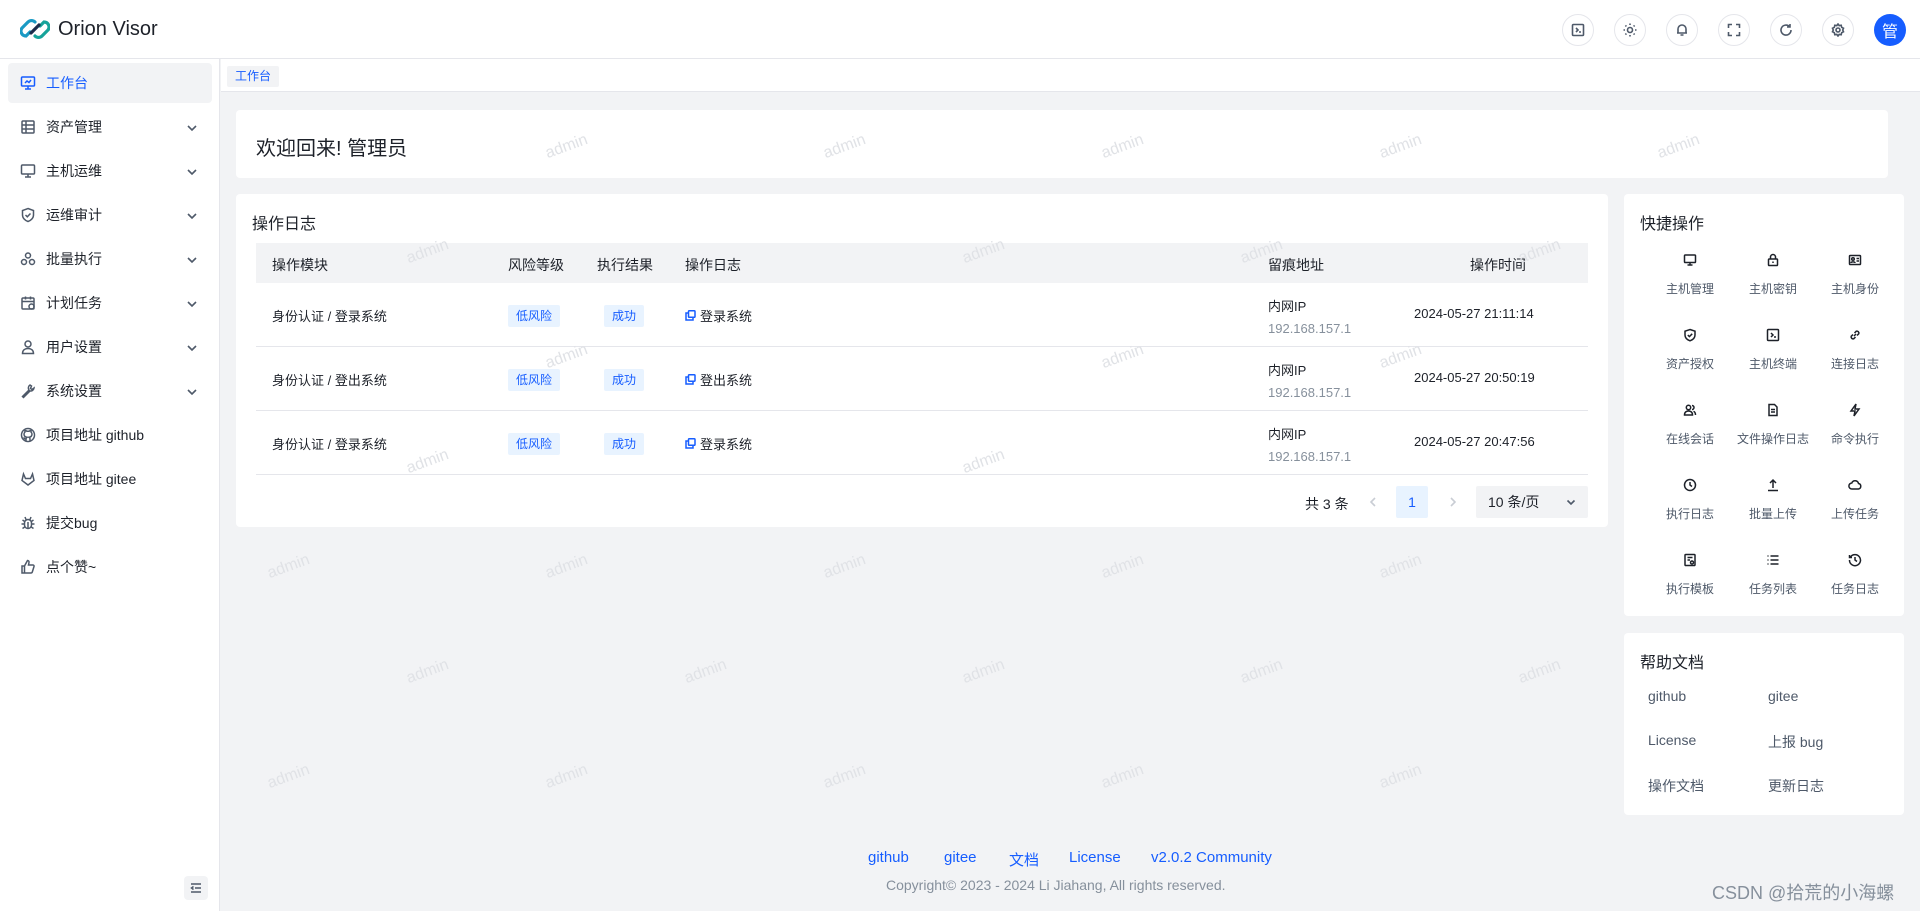 The width and height of the screenshot is (1920, 911). What do you see at coordinates (1024, 859) in the screenshot?
I see `footer-link-docs: 文档` at bounding box center [1024, 859].